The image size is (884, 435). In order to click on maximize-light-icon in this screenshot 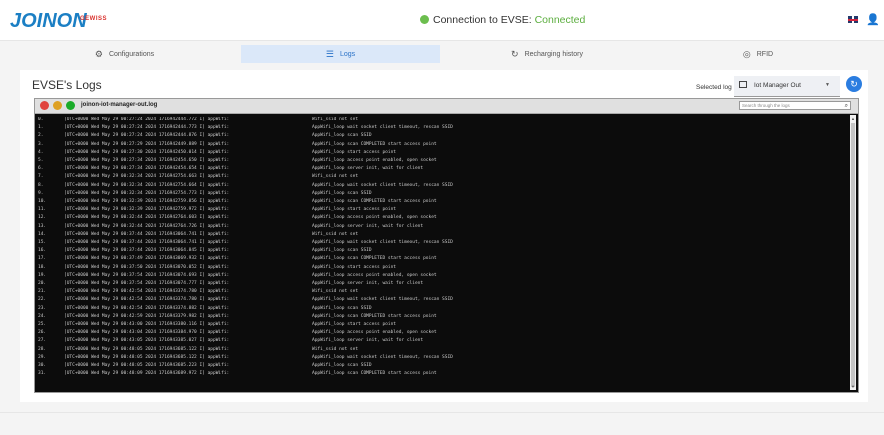, I will do `click(70, 105)`.